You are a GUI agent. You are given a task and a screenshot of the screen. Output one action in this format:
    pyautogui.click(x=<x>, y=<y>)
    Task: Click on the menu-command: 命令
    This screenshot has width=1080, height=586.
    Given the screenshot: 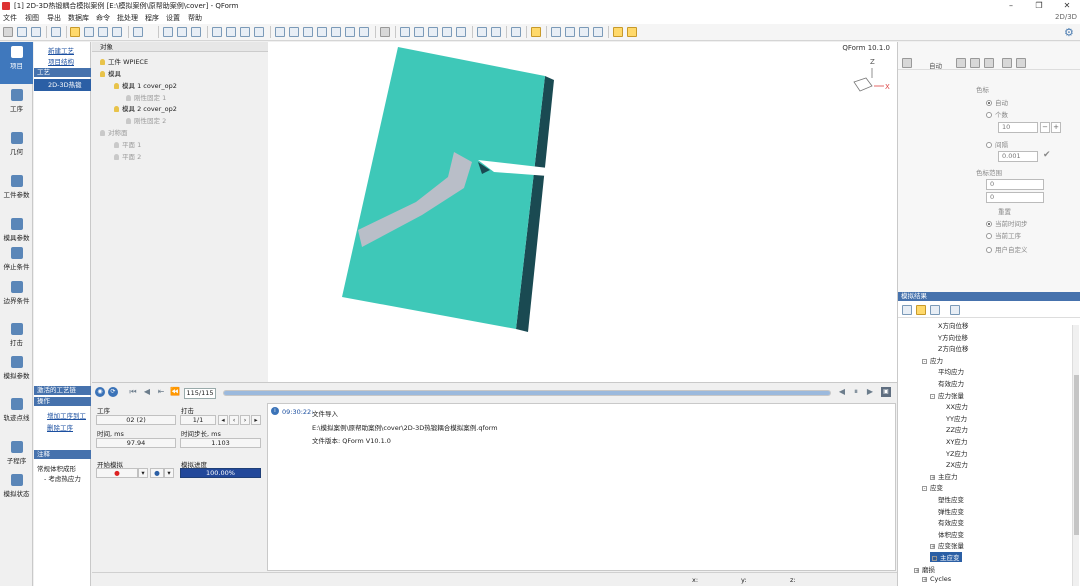 What is the action you would take?
    pyautogui.click(x=103, y=18)
    